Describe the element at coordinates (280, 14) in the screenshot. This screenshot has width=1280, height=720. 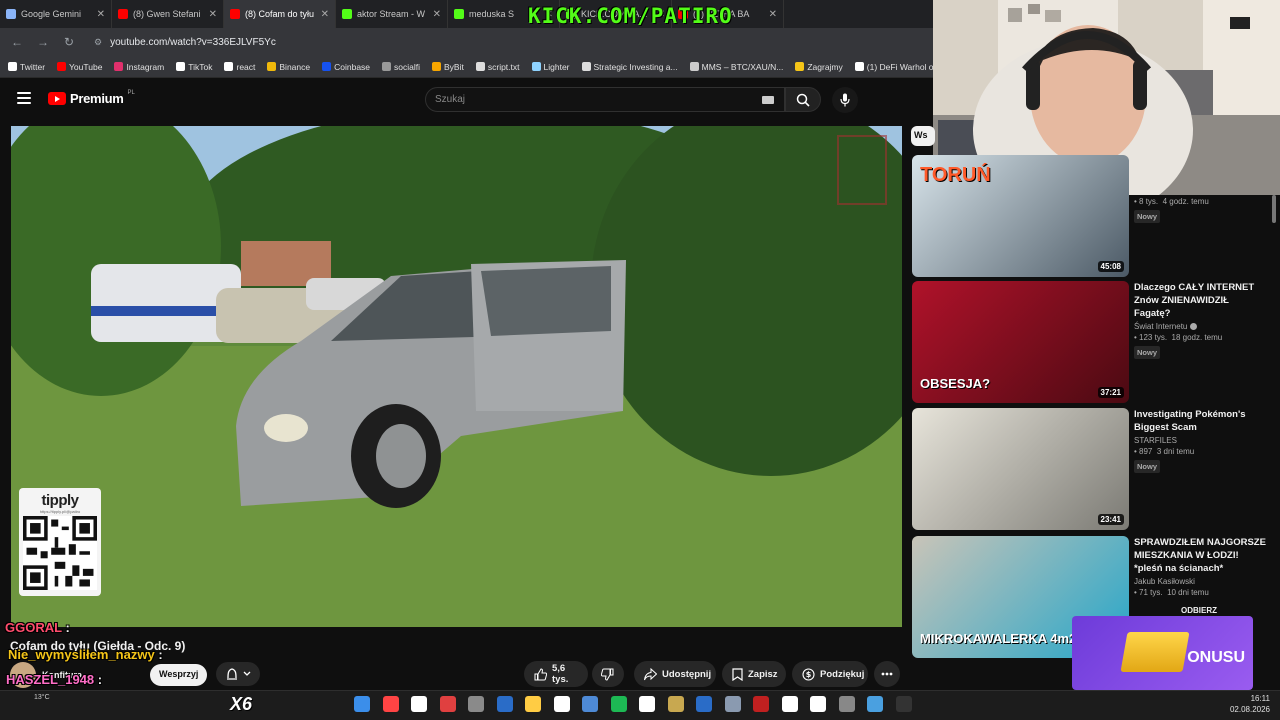
I see `browser-tab: (8) Cofam do tyłu ✕` at that location.